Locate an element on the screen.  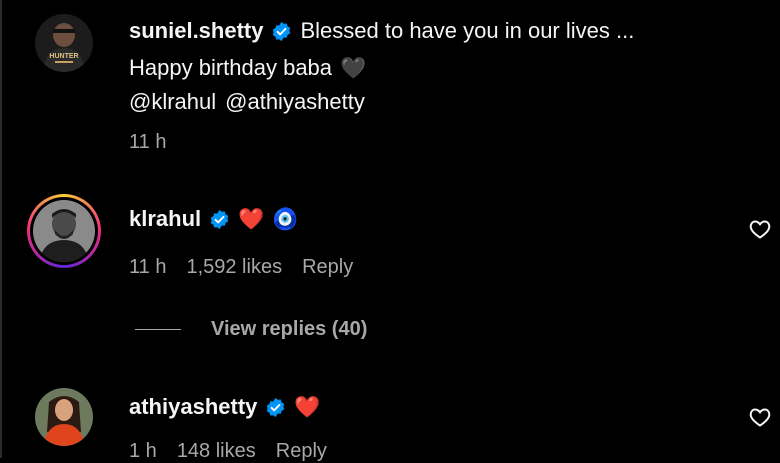
view-replies-label: View replies (40) is located at coordinates (289, 329).